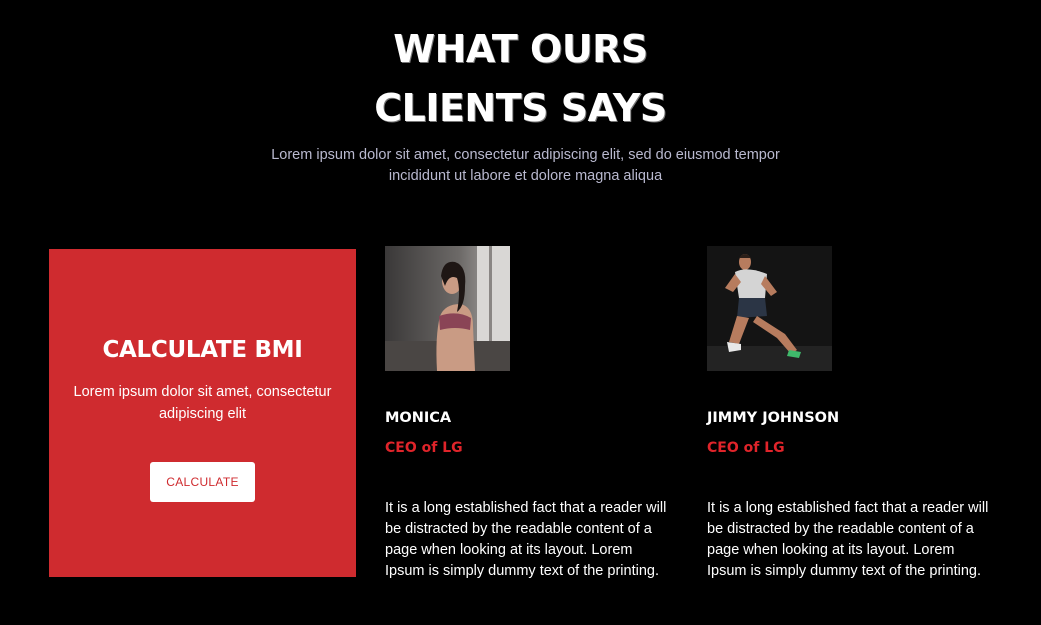  Describe the element at coordinates (202, 482) in the screenshot. I see `calculate-button: CALCULATE` at that location.